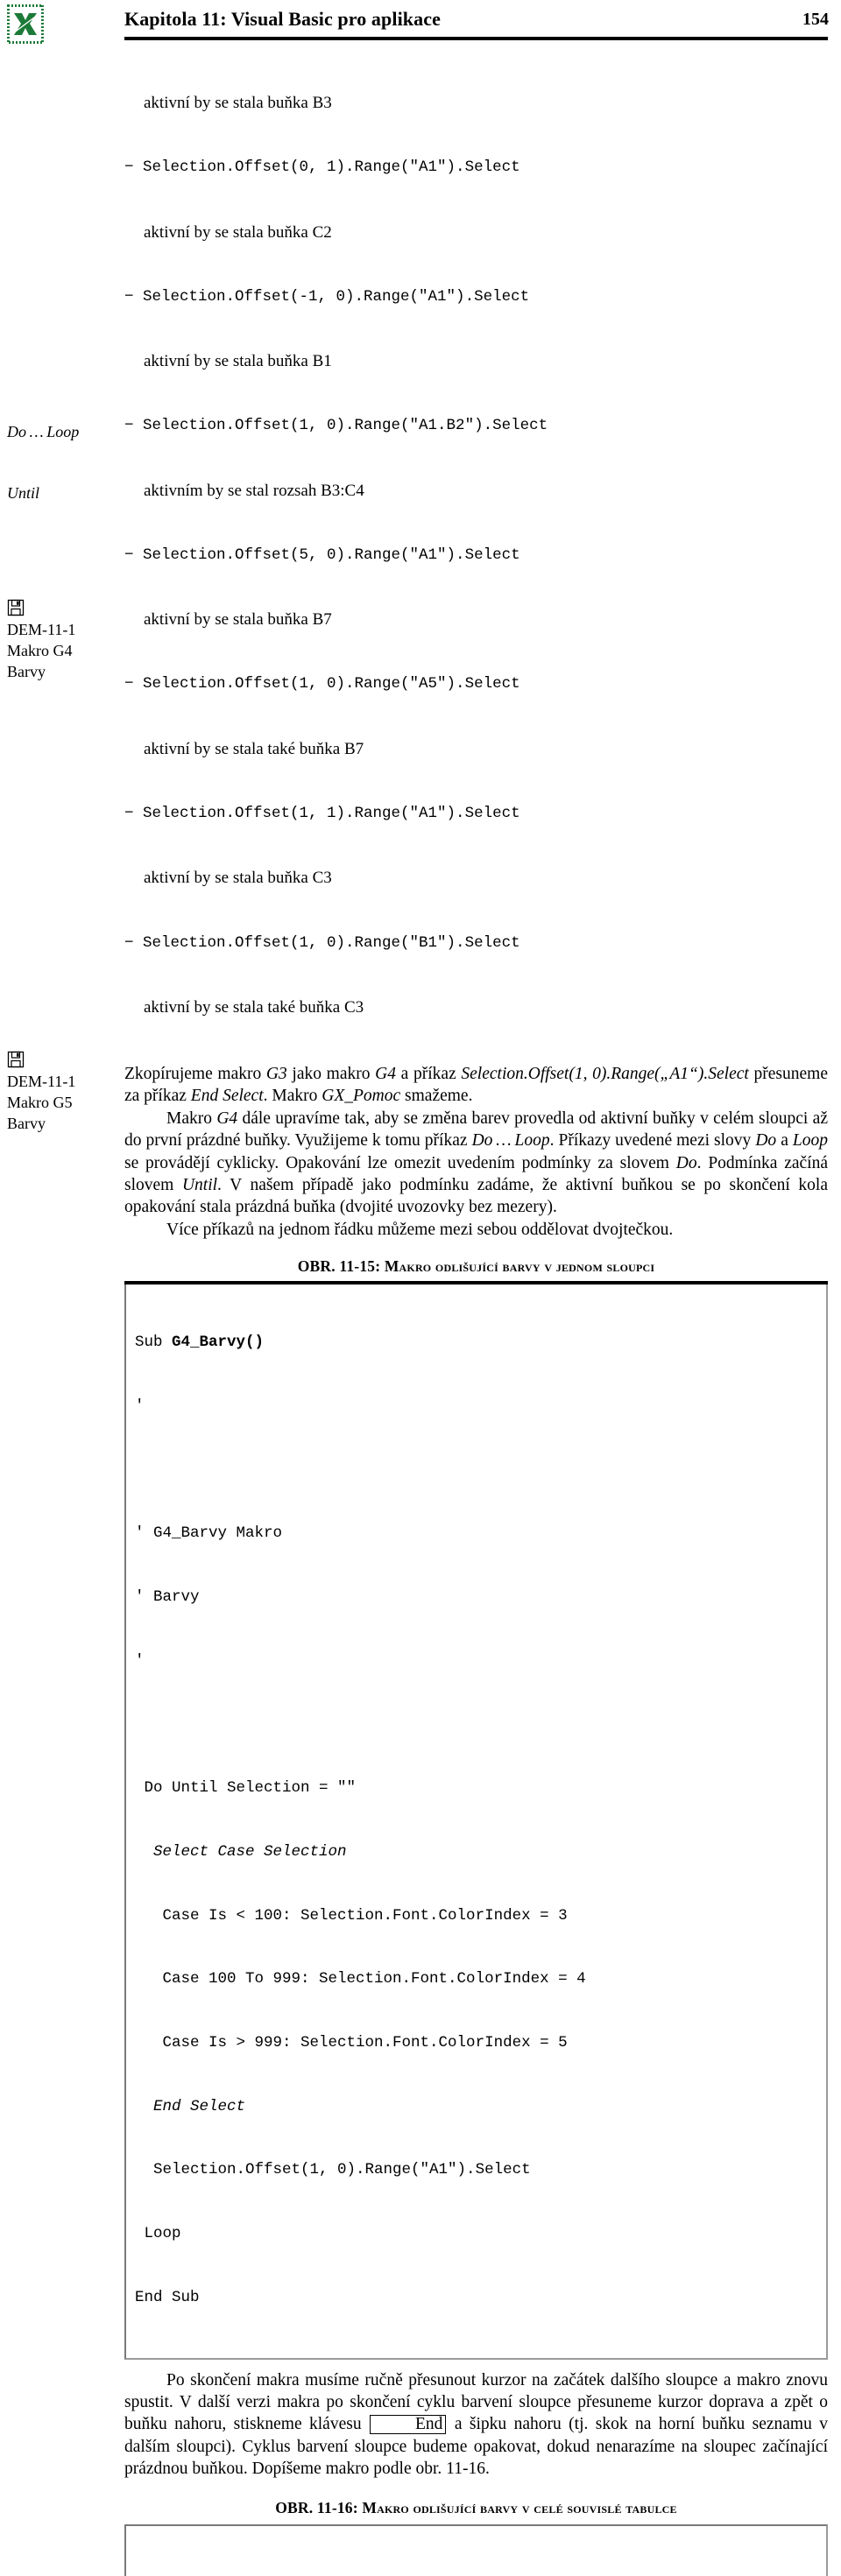 The height and width of the screenshot is (2576, 841). I want to click on keyword-loop: Loop, so click(810, 1140).